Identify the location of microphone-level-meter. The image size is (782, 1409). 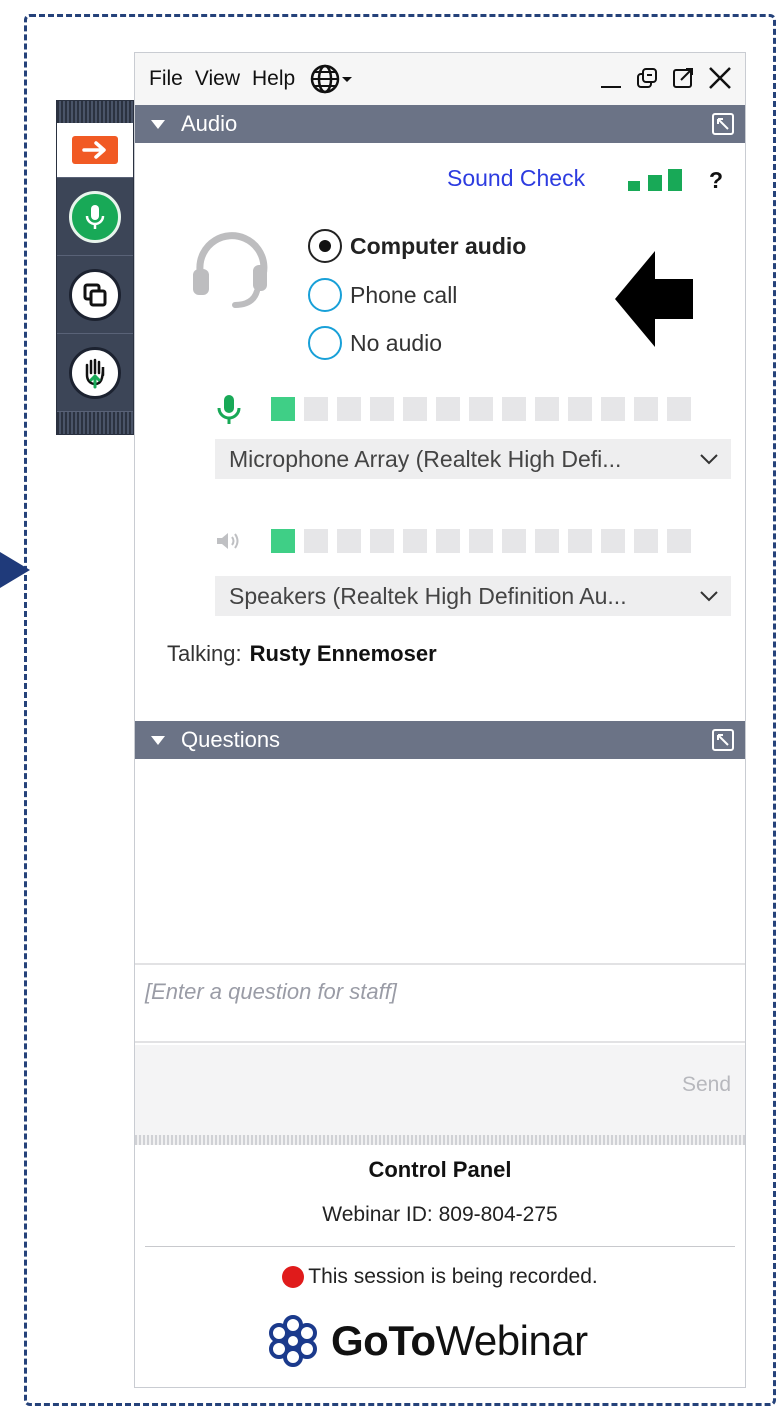
(453, 409).